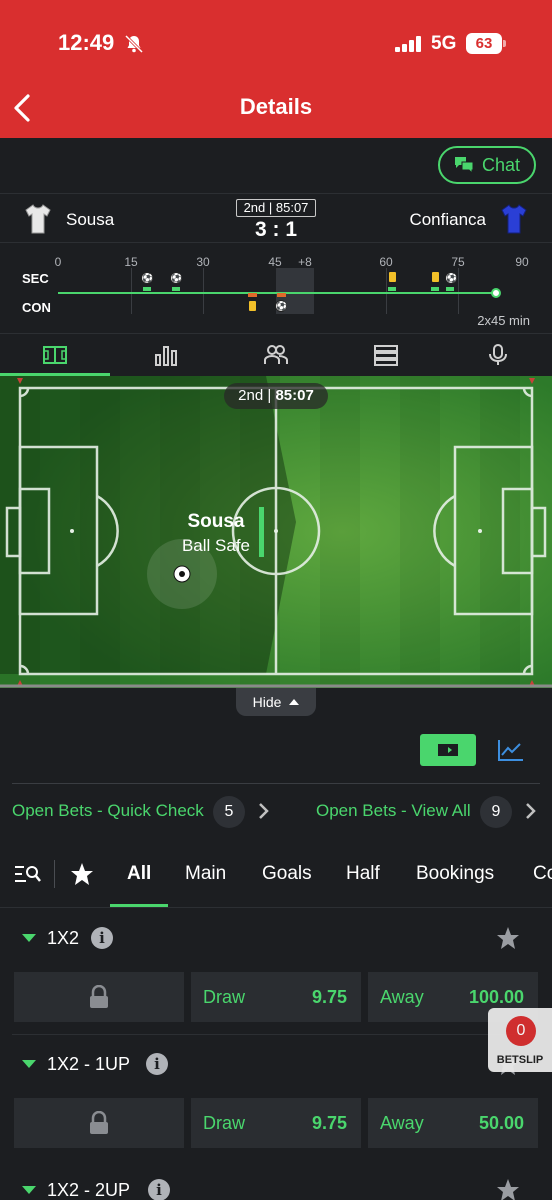  I want to click on pitch-view-icon, so click(55, 355).